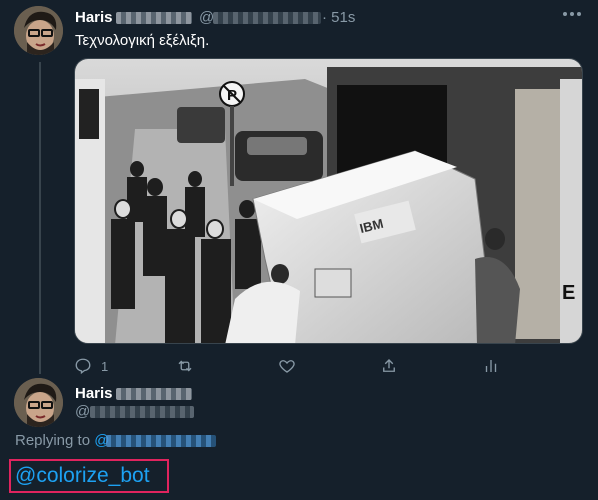  I want to click on reply-author-handle-at: @, so click(82, 411).